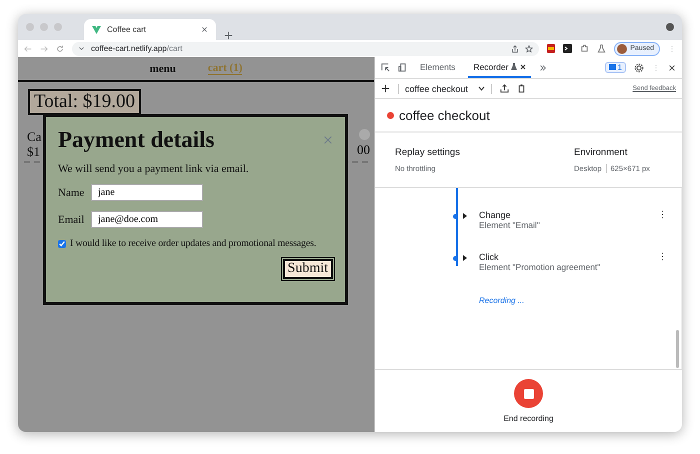  What do you see at coordinates (670, 27) in the screenshot?
I see `circle-icon` at bounding box center [670, 27].